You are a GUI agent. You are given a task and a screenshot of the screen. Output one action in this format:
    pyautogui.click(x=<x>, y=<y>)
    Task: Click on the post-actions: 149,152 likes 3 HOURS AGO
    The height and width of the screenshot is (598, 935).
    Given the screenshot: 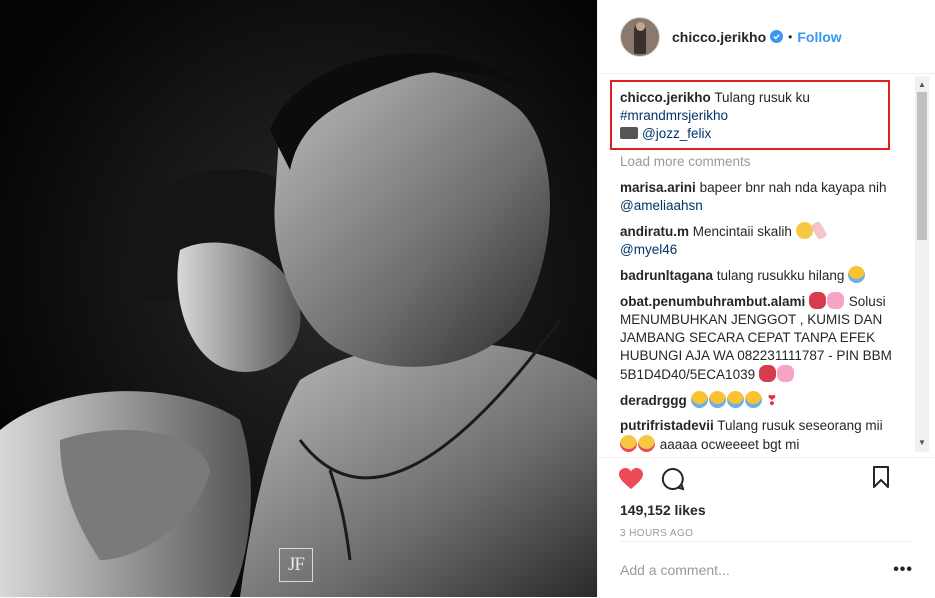 What is the action you would take?
    pyautogui.click(x=766, y=502)
    